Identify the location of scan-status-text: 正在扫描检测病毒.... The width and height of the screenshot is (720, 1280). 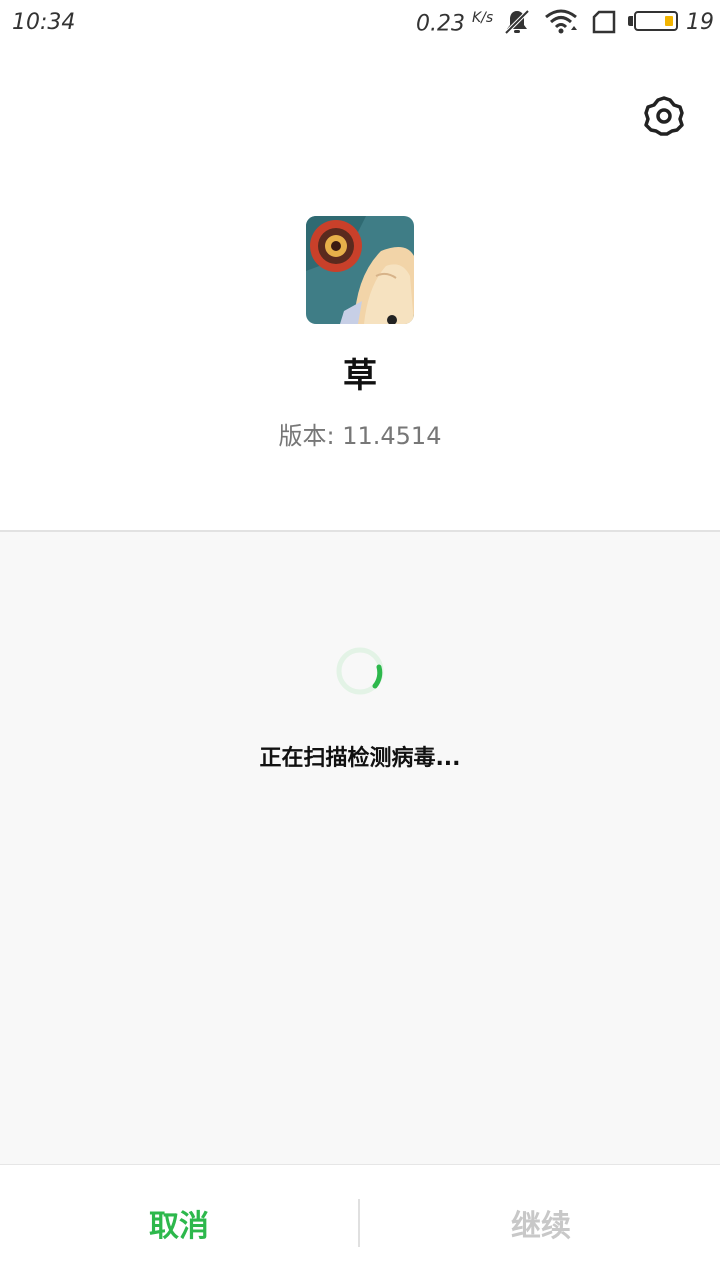
(360, 758).